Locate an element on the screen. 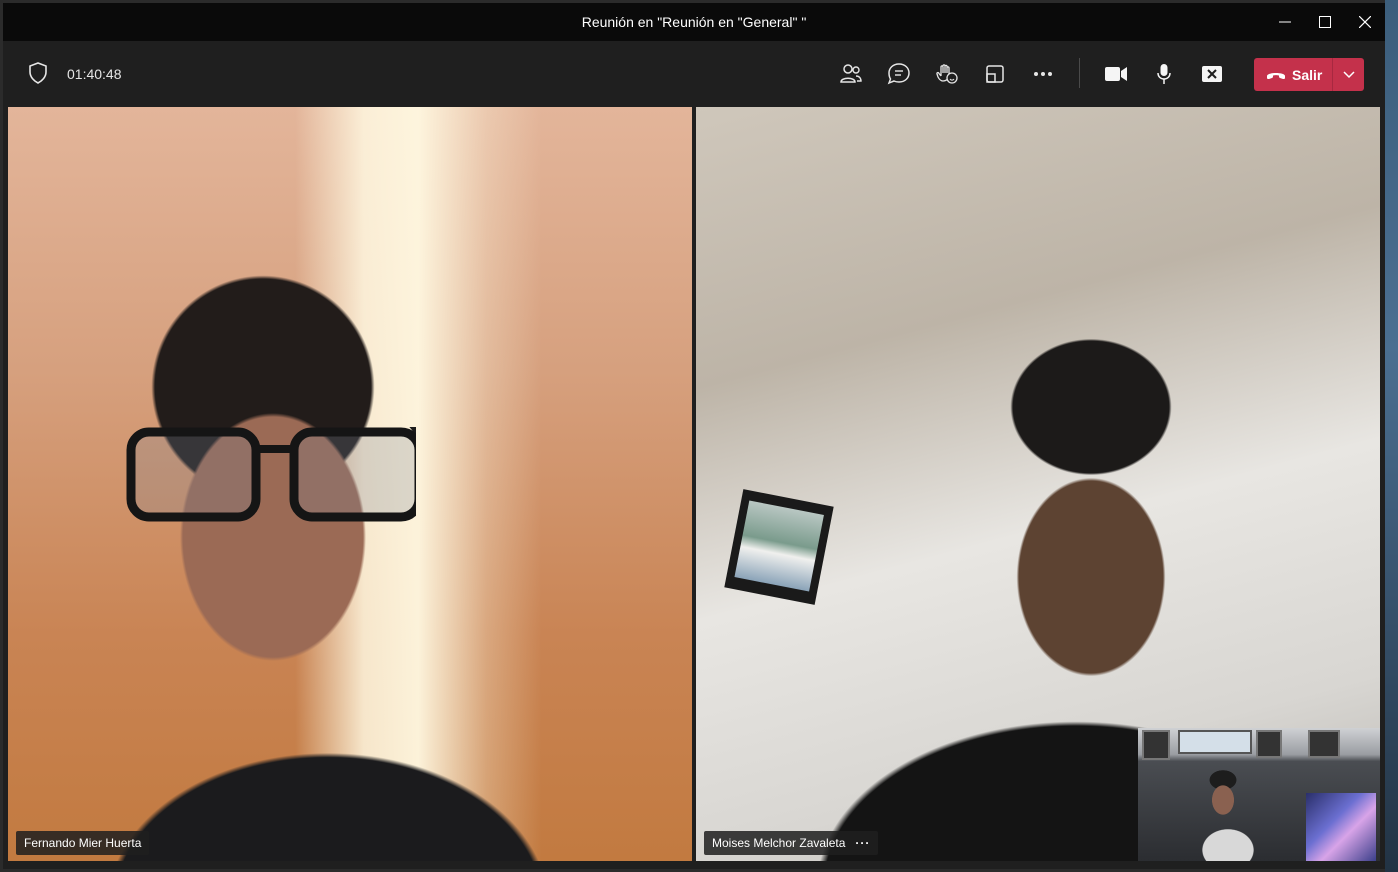 The height and width of the screenshot is (872, 1398). more-actions-button is located at coordinates (1043, 74).